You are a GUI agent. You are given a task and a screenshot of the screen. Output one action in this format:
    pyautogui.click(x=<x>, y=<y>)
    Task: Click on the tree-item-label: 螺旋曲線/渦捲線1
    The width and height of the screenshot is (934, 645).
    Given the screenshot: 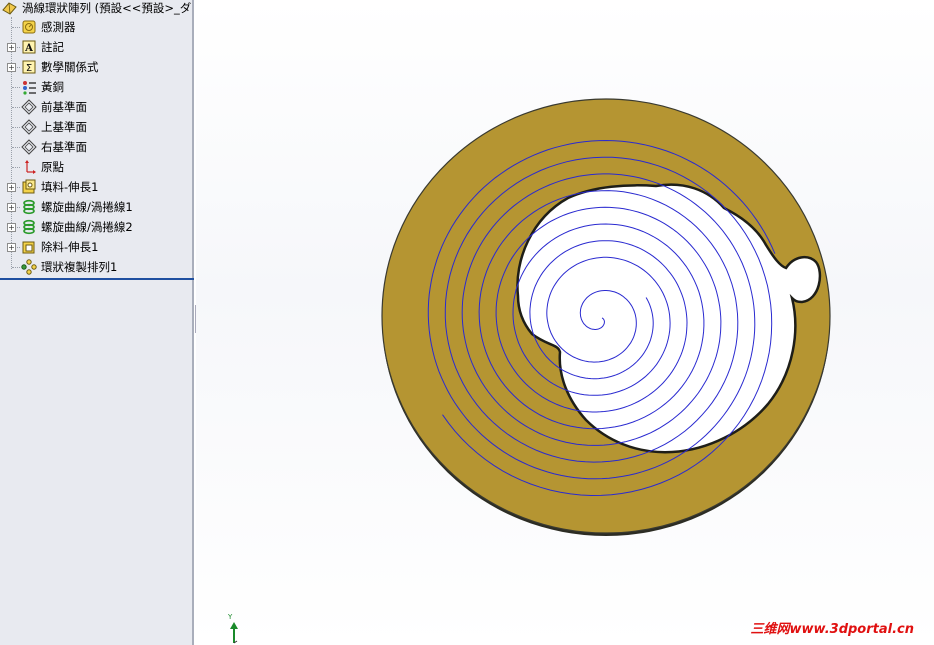 What is the action you would take?
    pyautogui.click(x=87, y=207)
    